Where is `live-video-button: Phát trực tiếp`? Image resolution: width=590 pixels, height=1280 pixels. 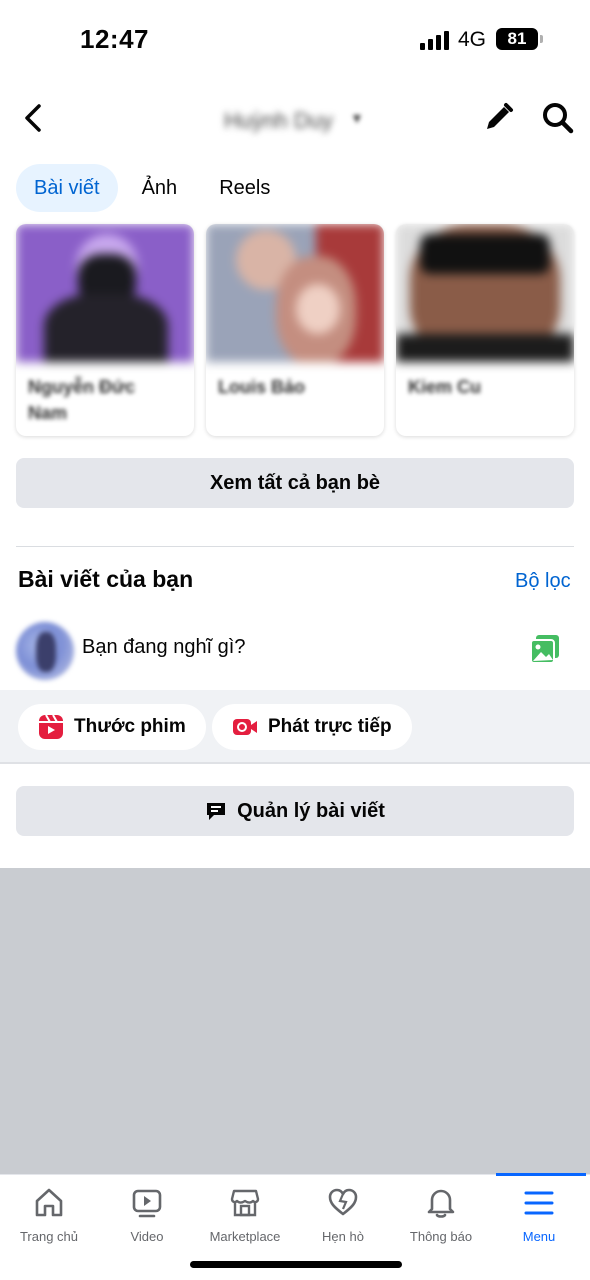
live-video-button: Phát trực tiếp is located at coordinates (312, 727).